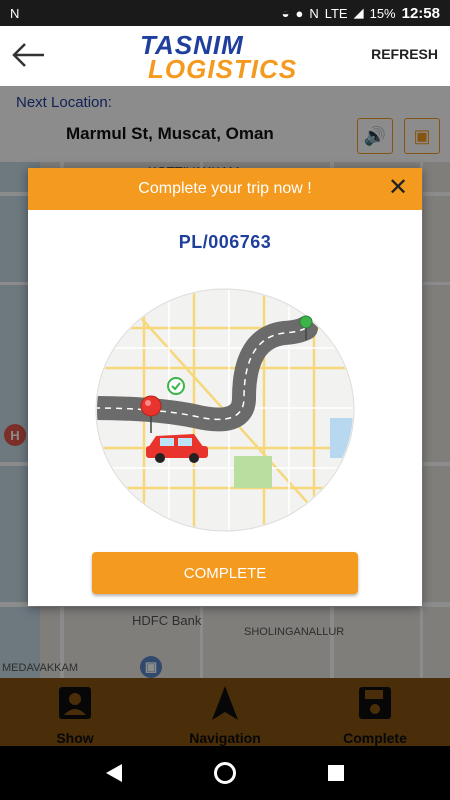  Describe the element at coordinates (299, 13) in the screenshot. I see `location-icon: ●` at that location.